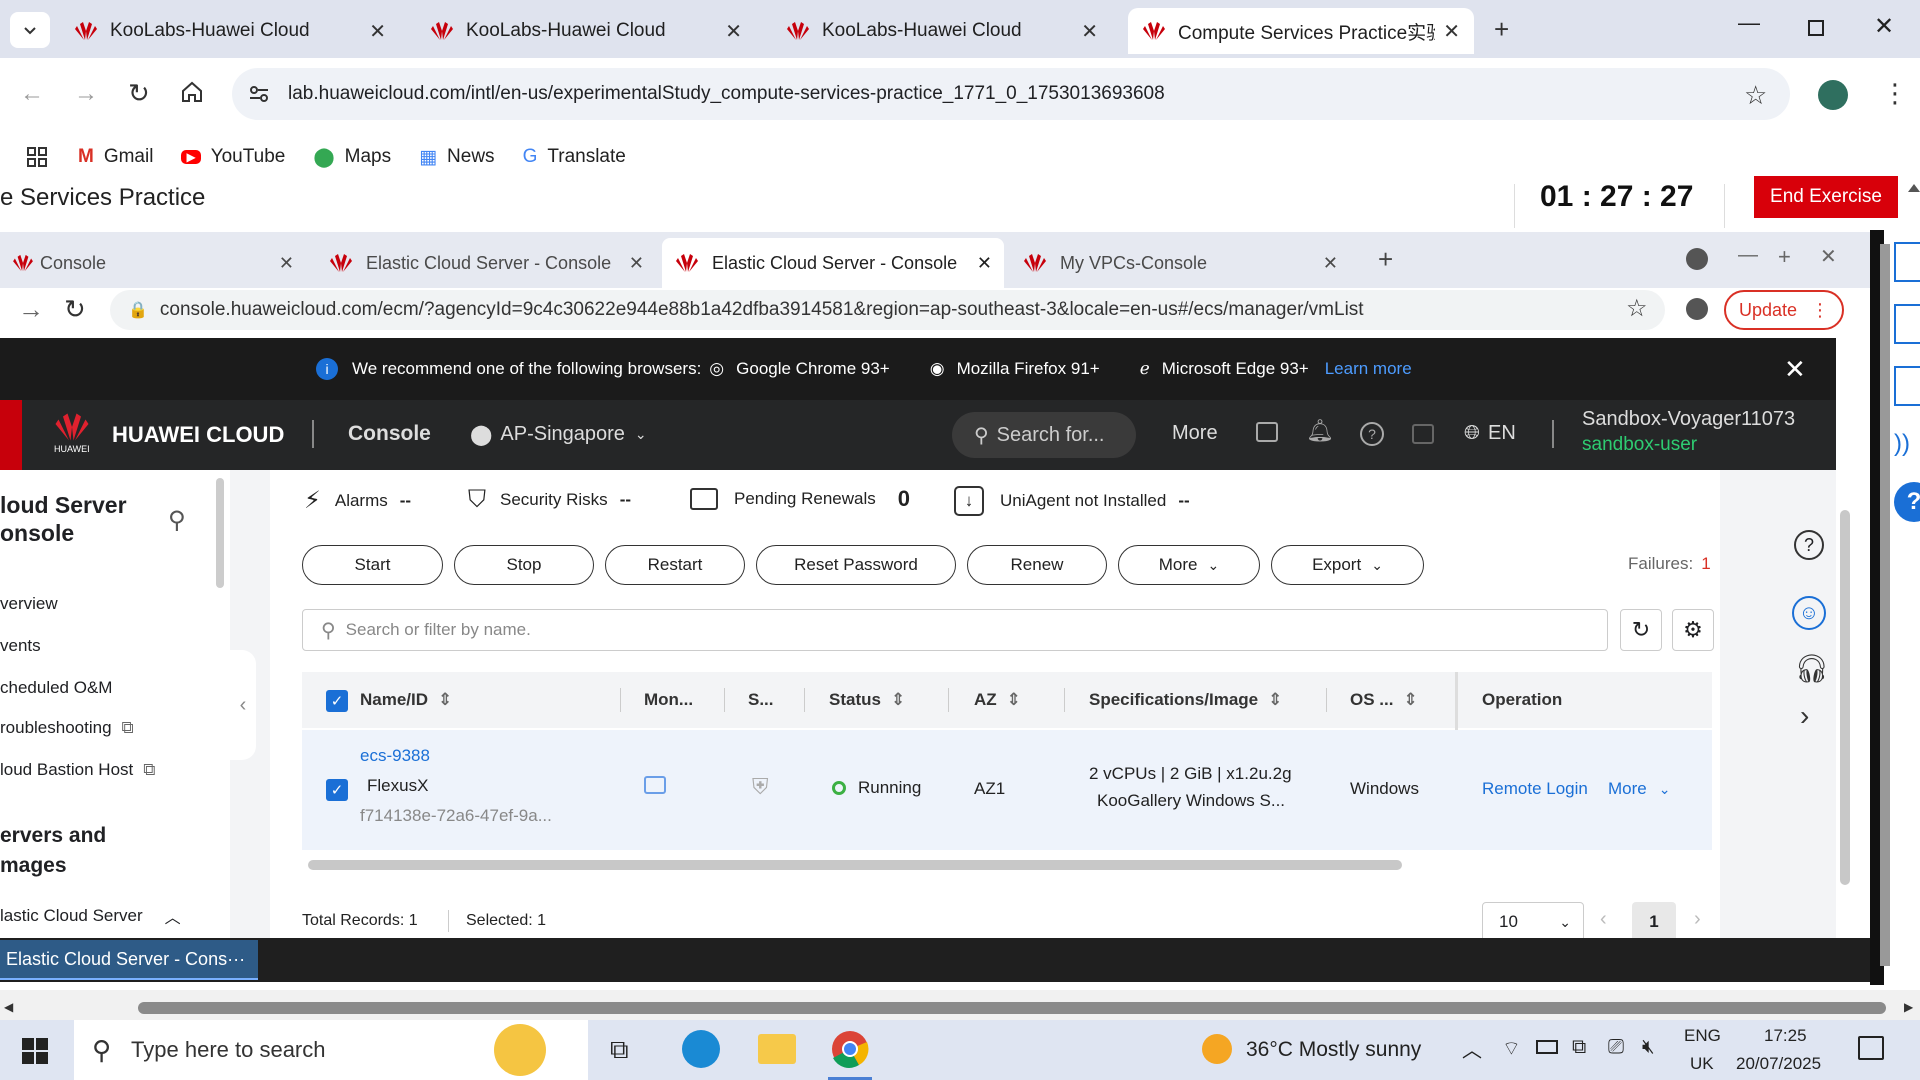 The width and height of the screenshot is (1920, 1080). I want to click on outer-scrollbar, so click(1885, 605).